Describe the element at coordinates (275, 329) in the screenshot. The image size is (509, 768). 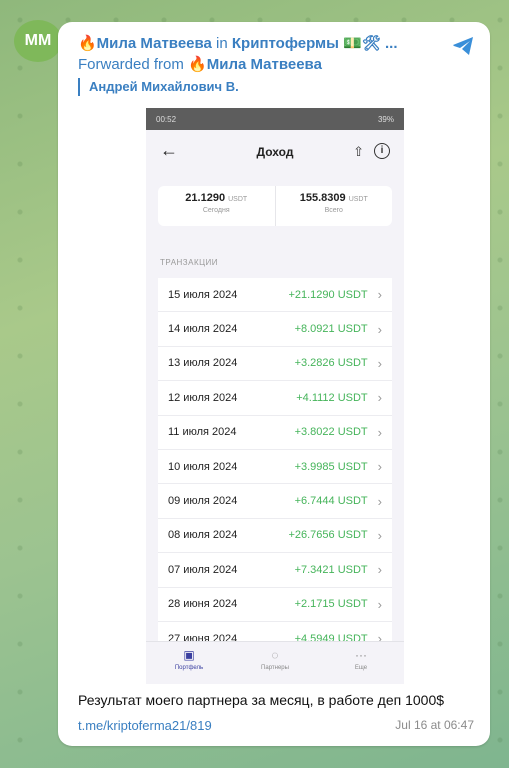
I see `transaction-row: 14 июля 2024 +8.0921 USDT ›` at that location.